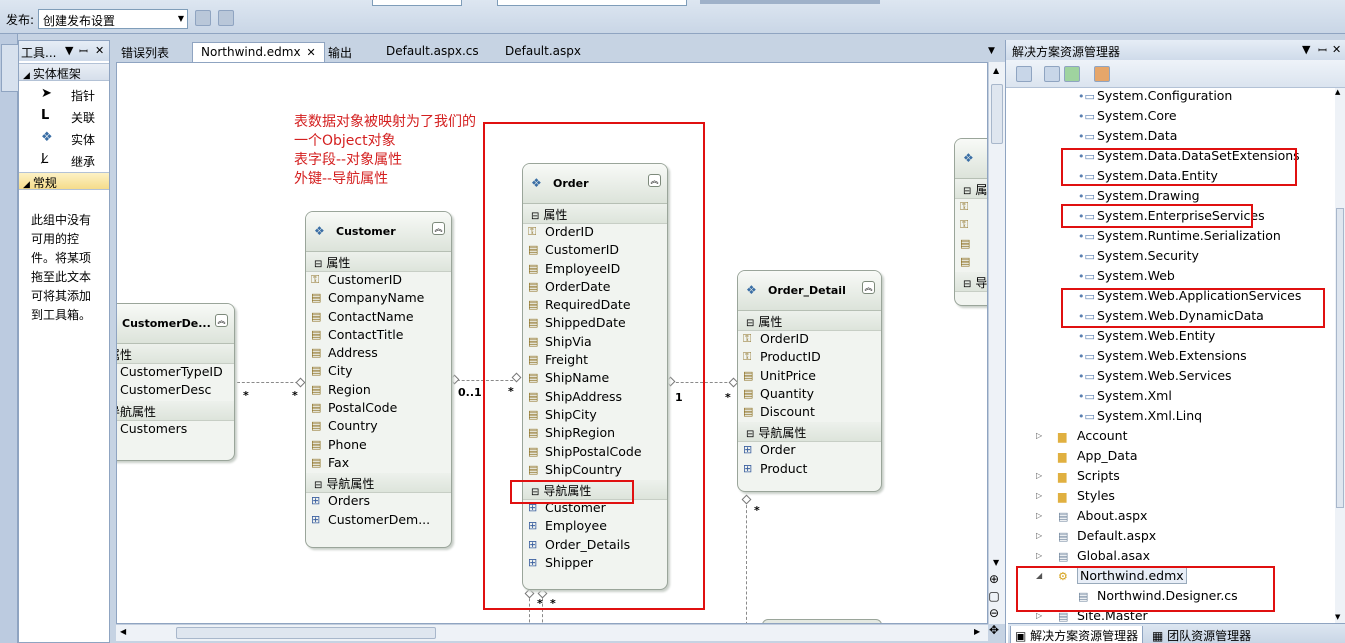 The image size is (1345, 643). Describe the element at coordinates (175, 324) in the screenshot. I see `entity-header: CustomerDe... ︽` at that location.